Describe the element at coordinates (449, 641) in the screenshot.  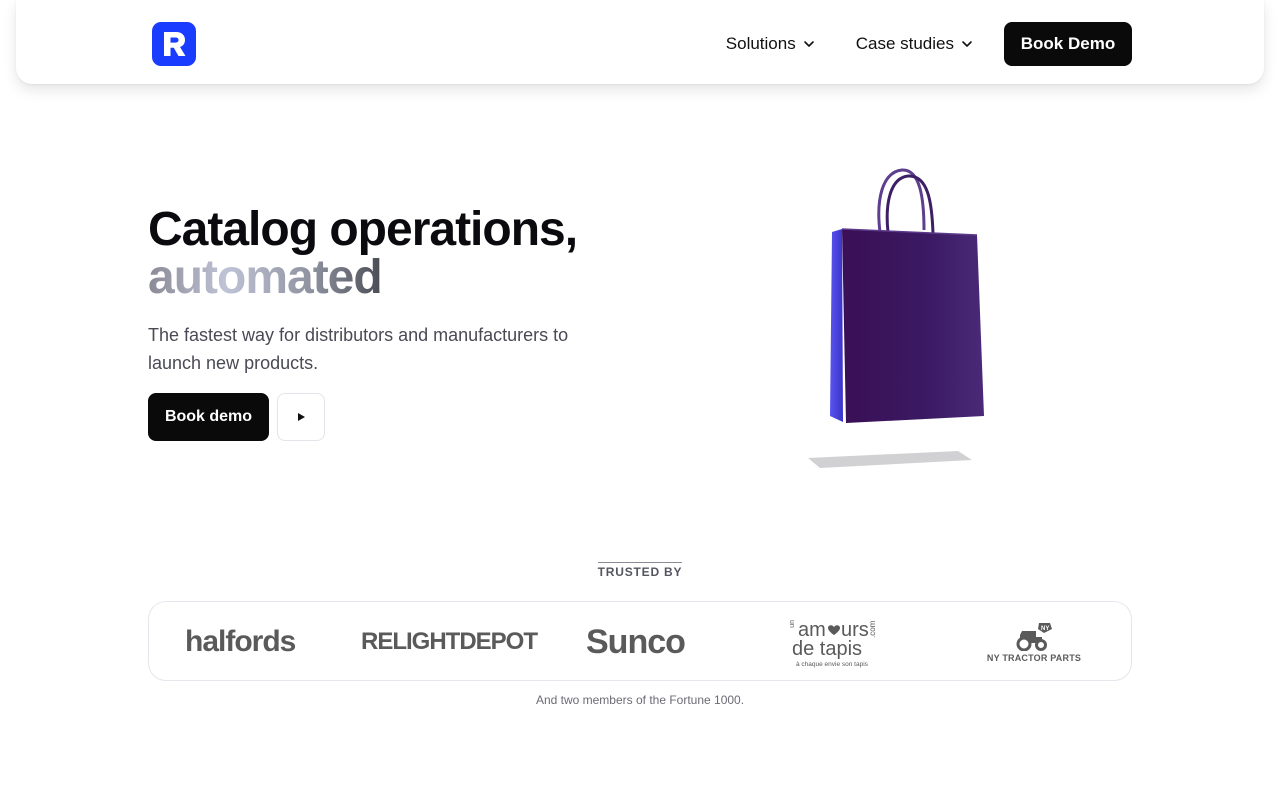
I see `logo-relightdepot: RELIGHTDEPOT` at that location.